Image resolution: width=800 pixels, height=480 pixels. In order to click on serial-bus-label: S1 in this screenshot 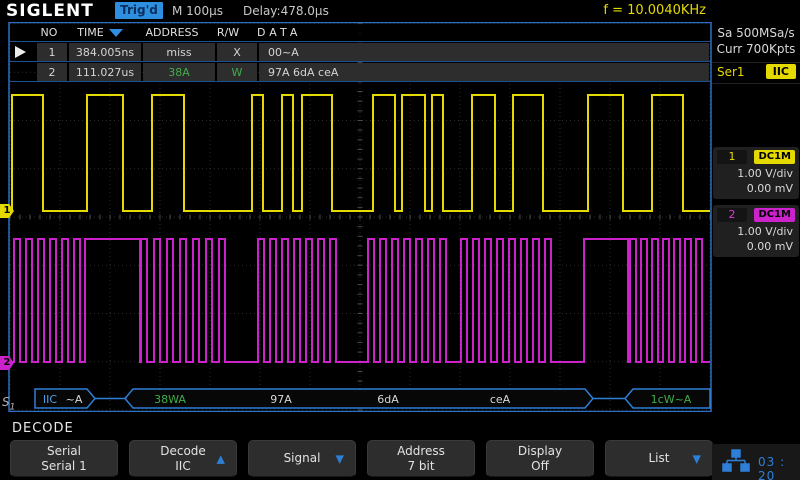, I will do `click(9, 404)`.